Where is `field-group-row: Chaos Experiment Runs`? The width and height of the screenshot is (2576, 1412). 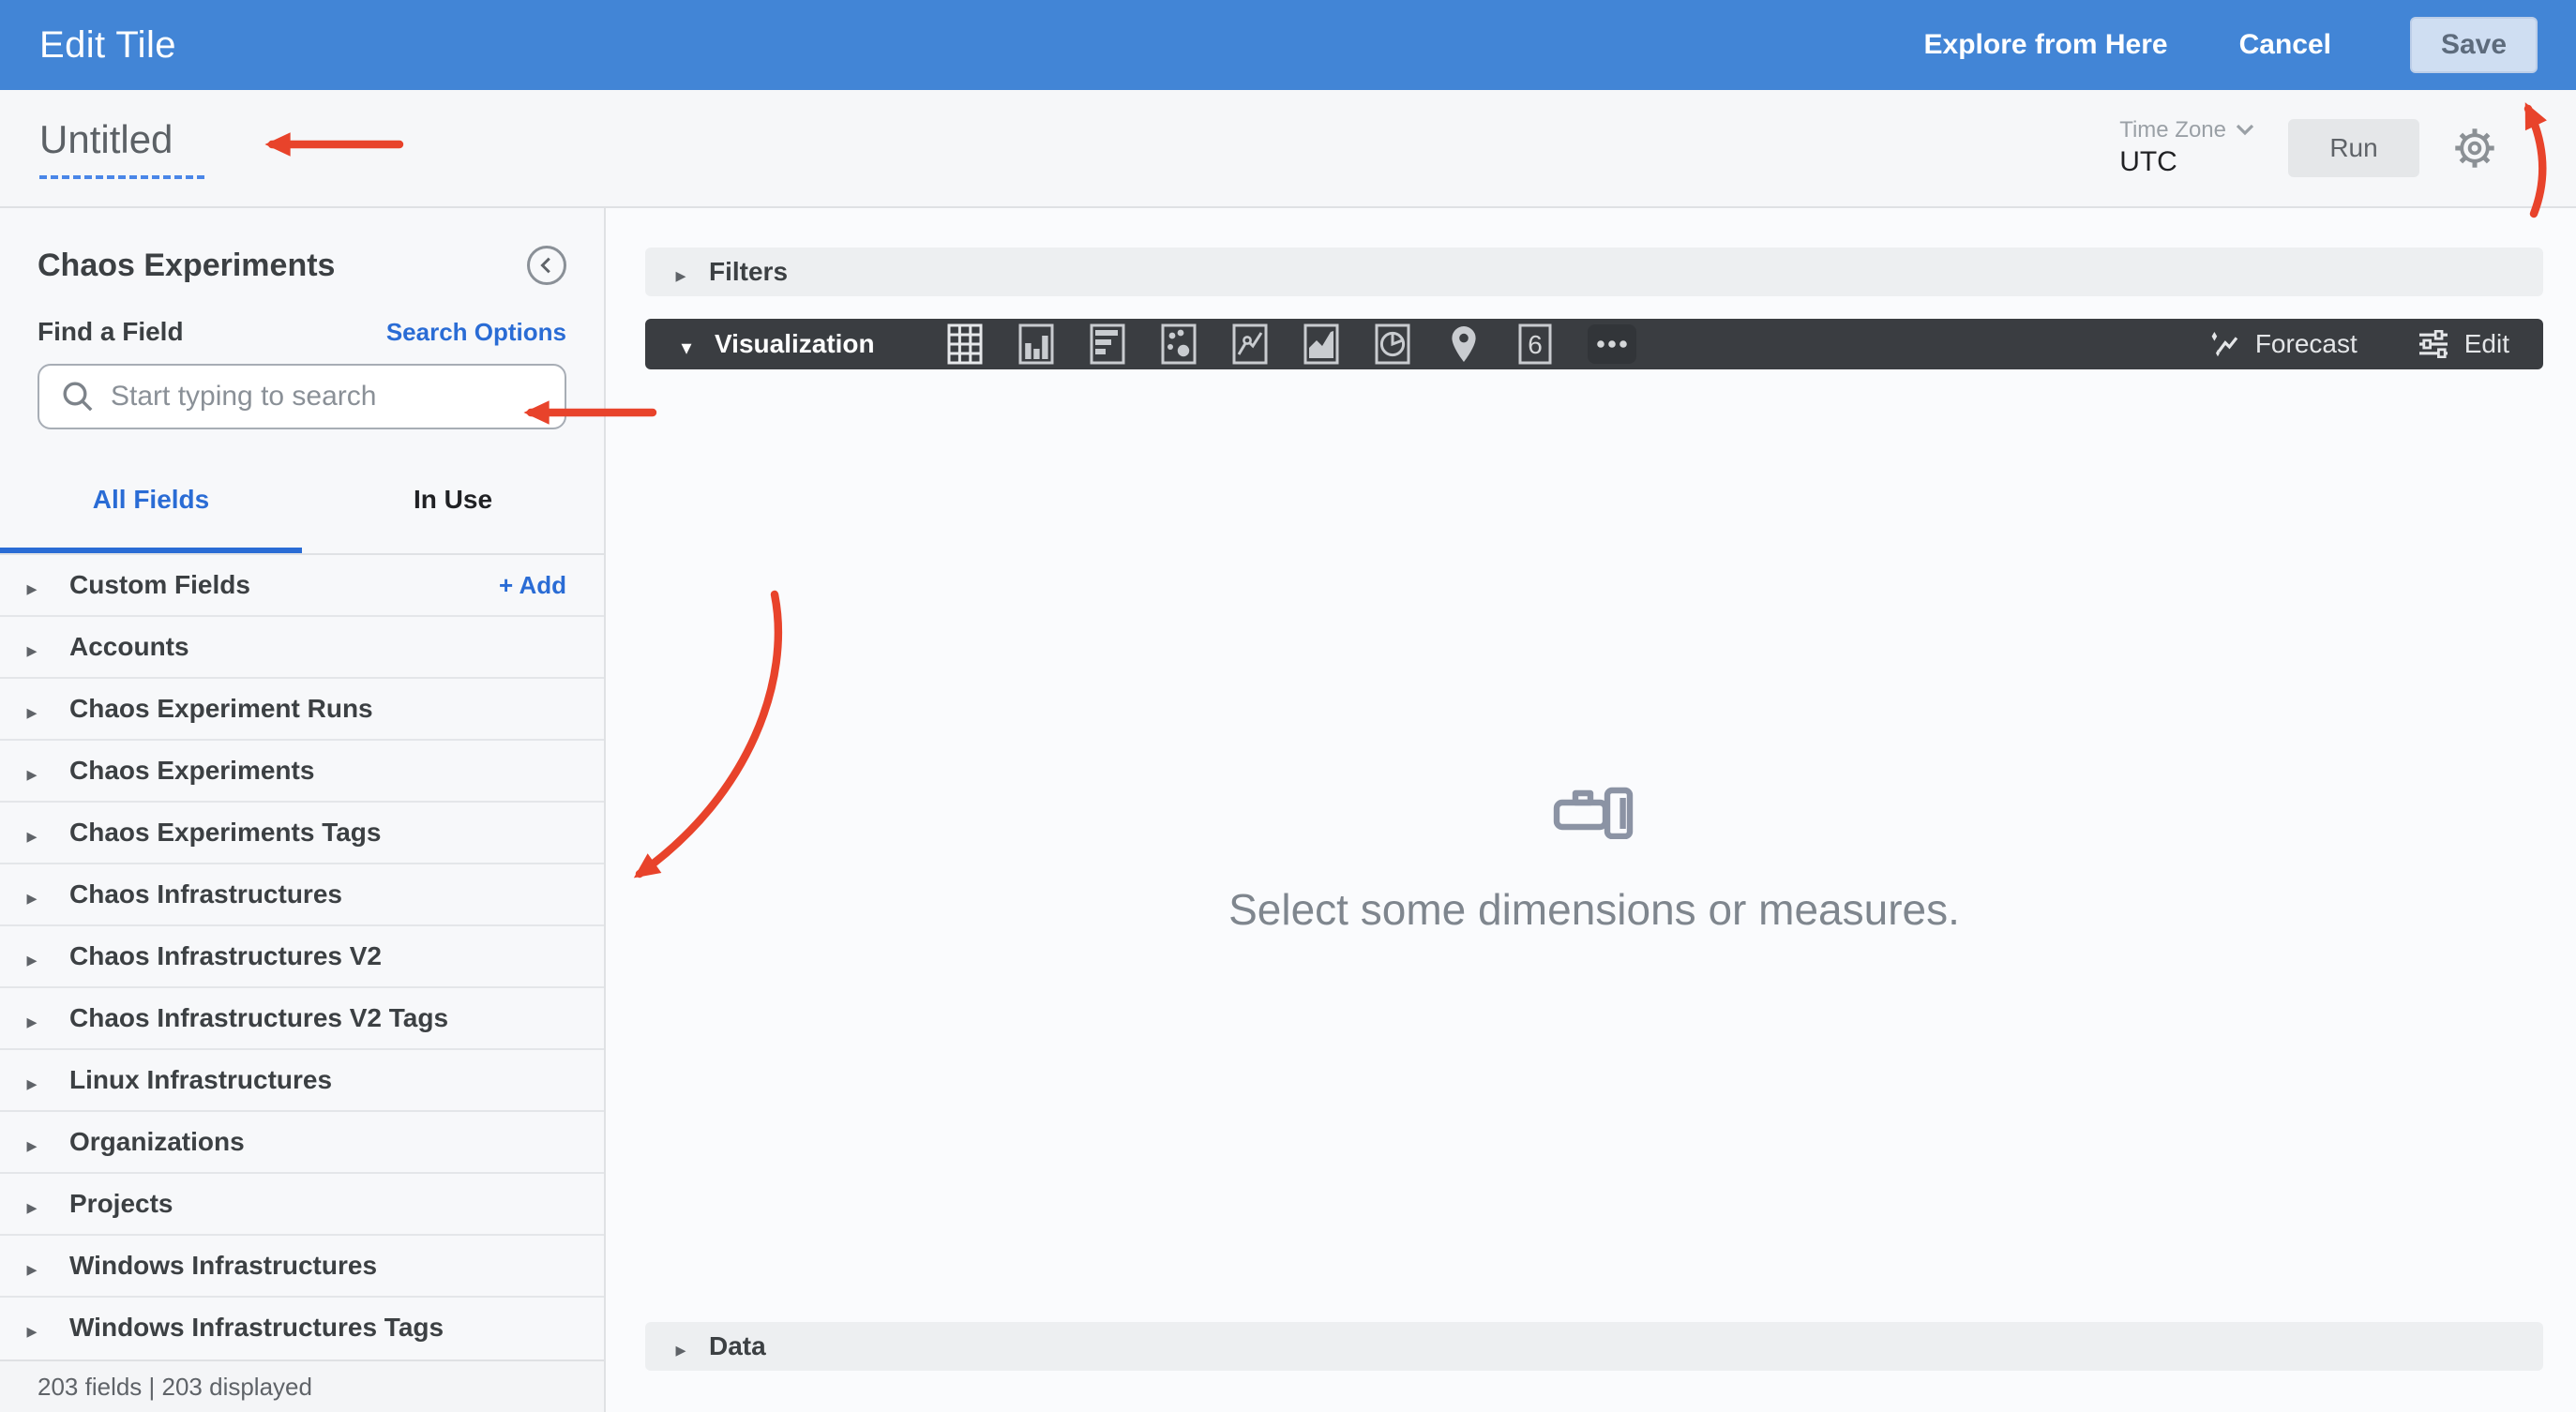 field-group-row: Chaos Experiment Runs is located at coordinates (302, 708).